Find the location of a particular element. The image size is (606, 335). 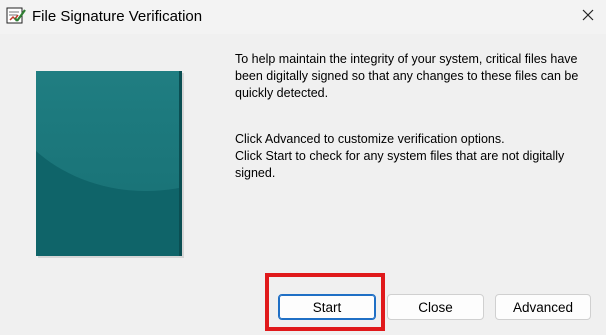

title-bar: File Signature Verification is located at coordinates (303, 17).